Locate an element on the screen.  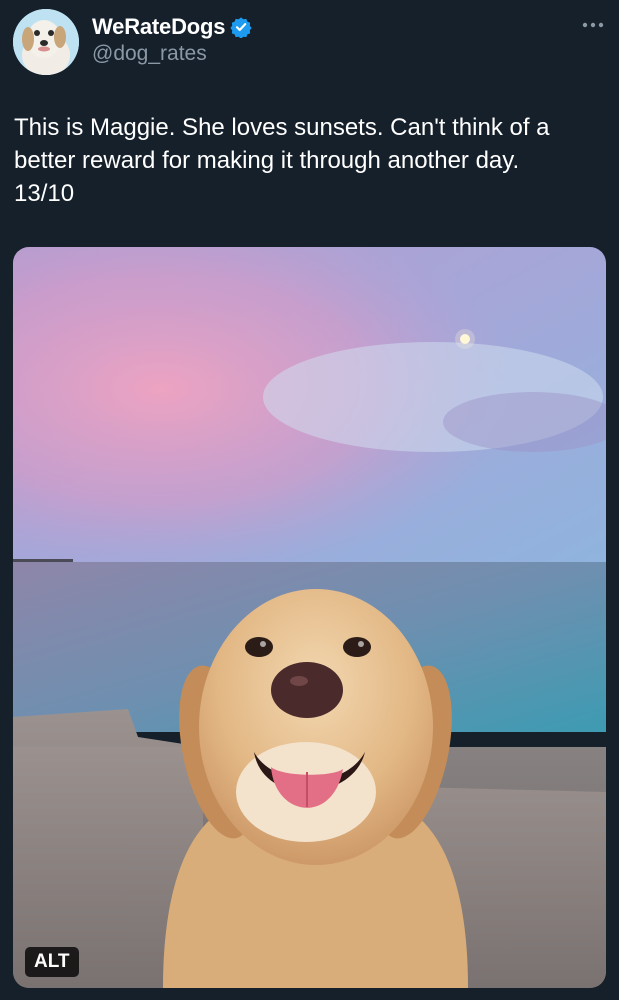
author-display-name: WeRateDogs is located at coordinates (158, 27).